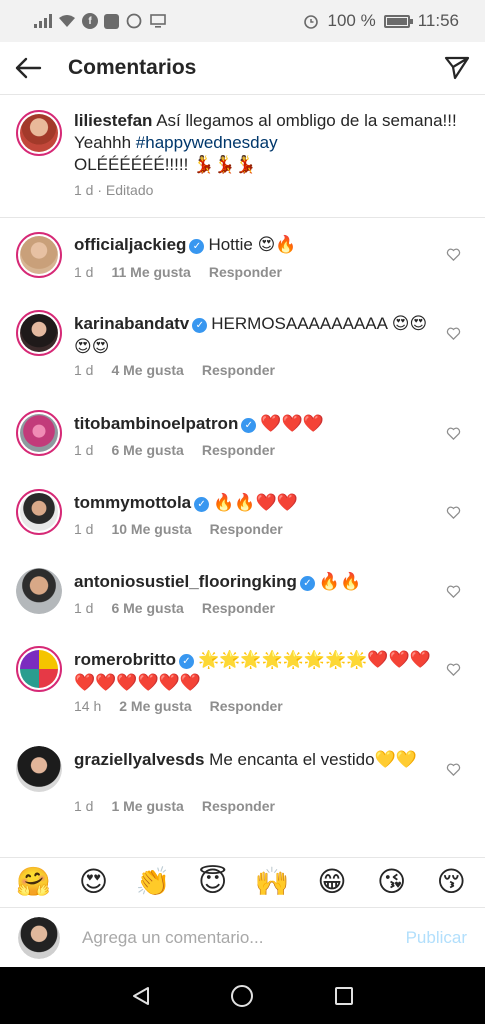  I want to click on send-icon, so click(457, 68).